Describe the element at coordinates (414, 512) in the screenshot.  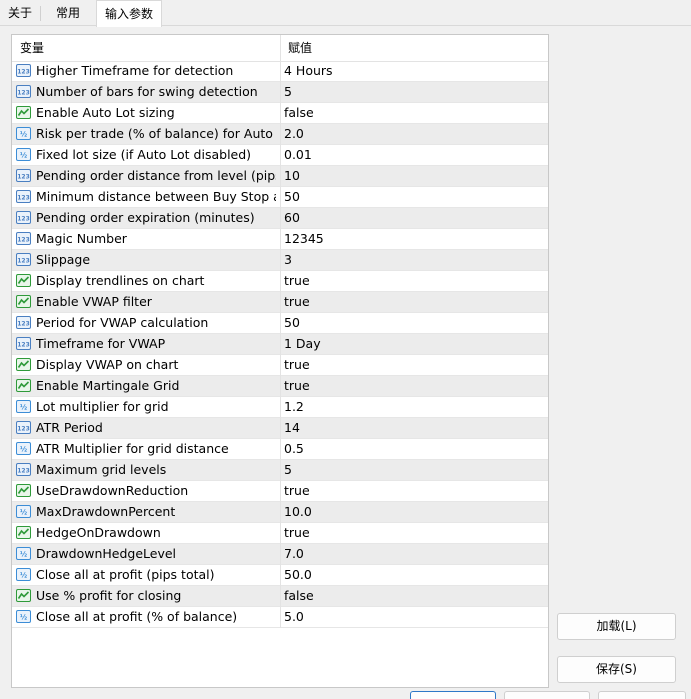
I see `parameter-value: 10.0` at that location.